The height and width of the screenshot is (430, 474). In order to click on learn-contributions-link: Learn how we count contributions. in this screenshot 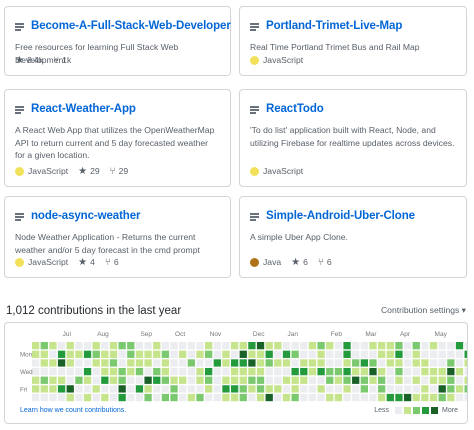, I will do `click(73, 410)`.